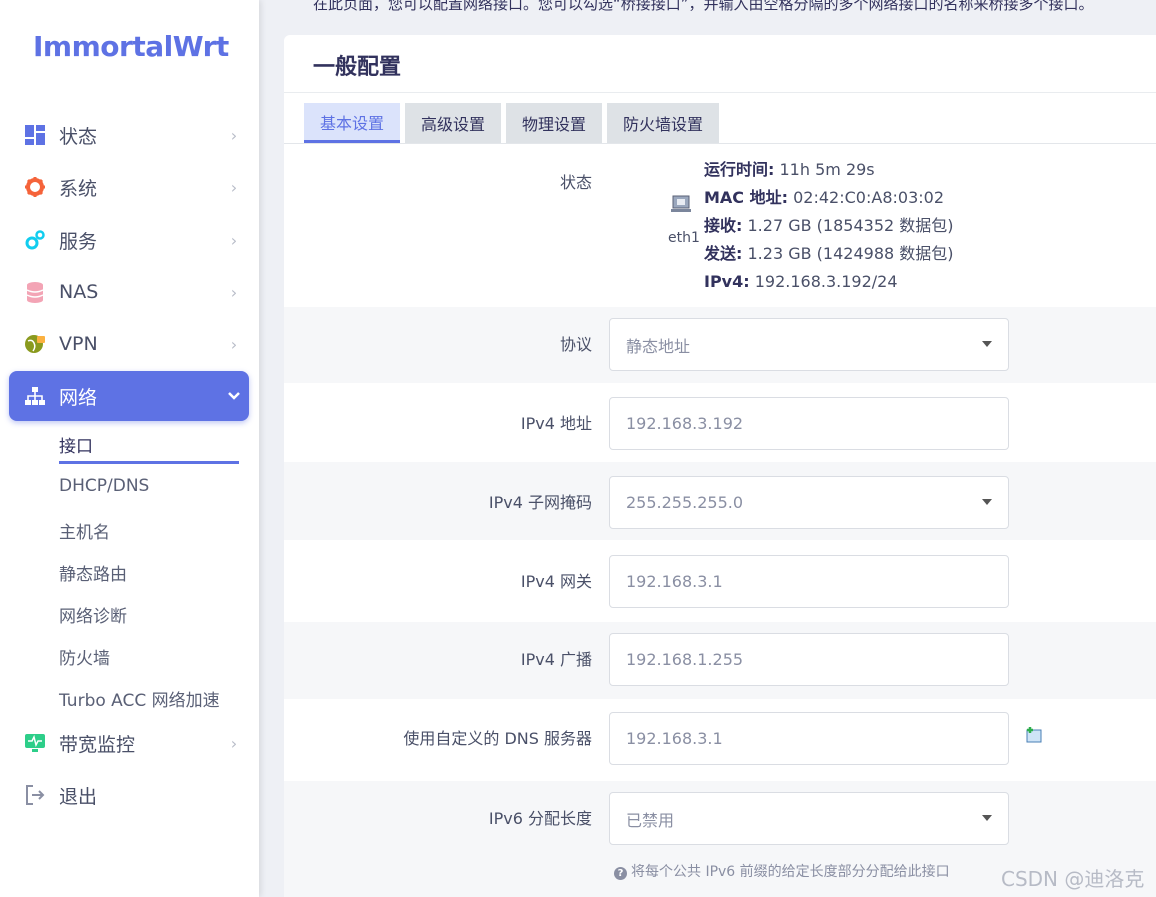 The height and width of the screenshot is (897, 1156). Describe the element at coordinates (78, 397) in the screenshot. I see `nav-network-label: 网络` at that location.